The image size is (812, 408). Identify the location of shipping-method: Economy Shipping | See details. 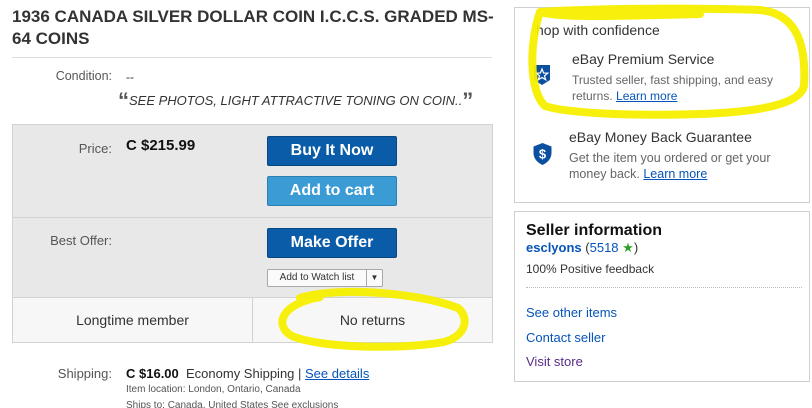
(277, 373).